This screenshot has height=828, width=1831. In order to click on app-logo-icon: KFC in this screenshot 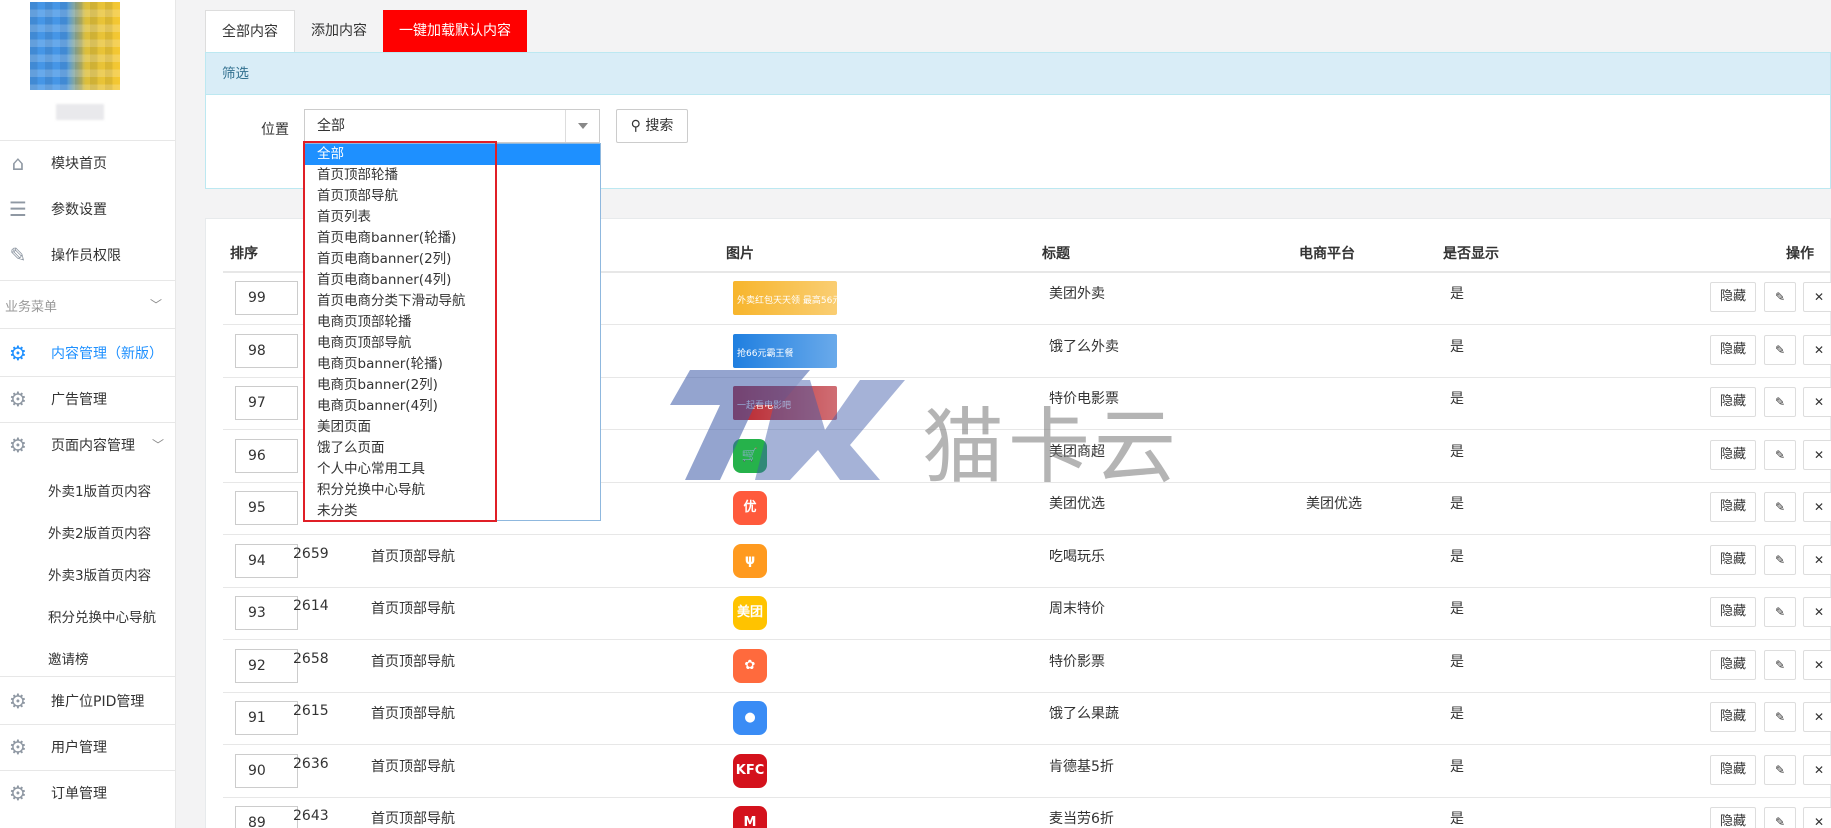, I will do `click(750, 770)`.